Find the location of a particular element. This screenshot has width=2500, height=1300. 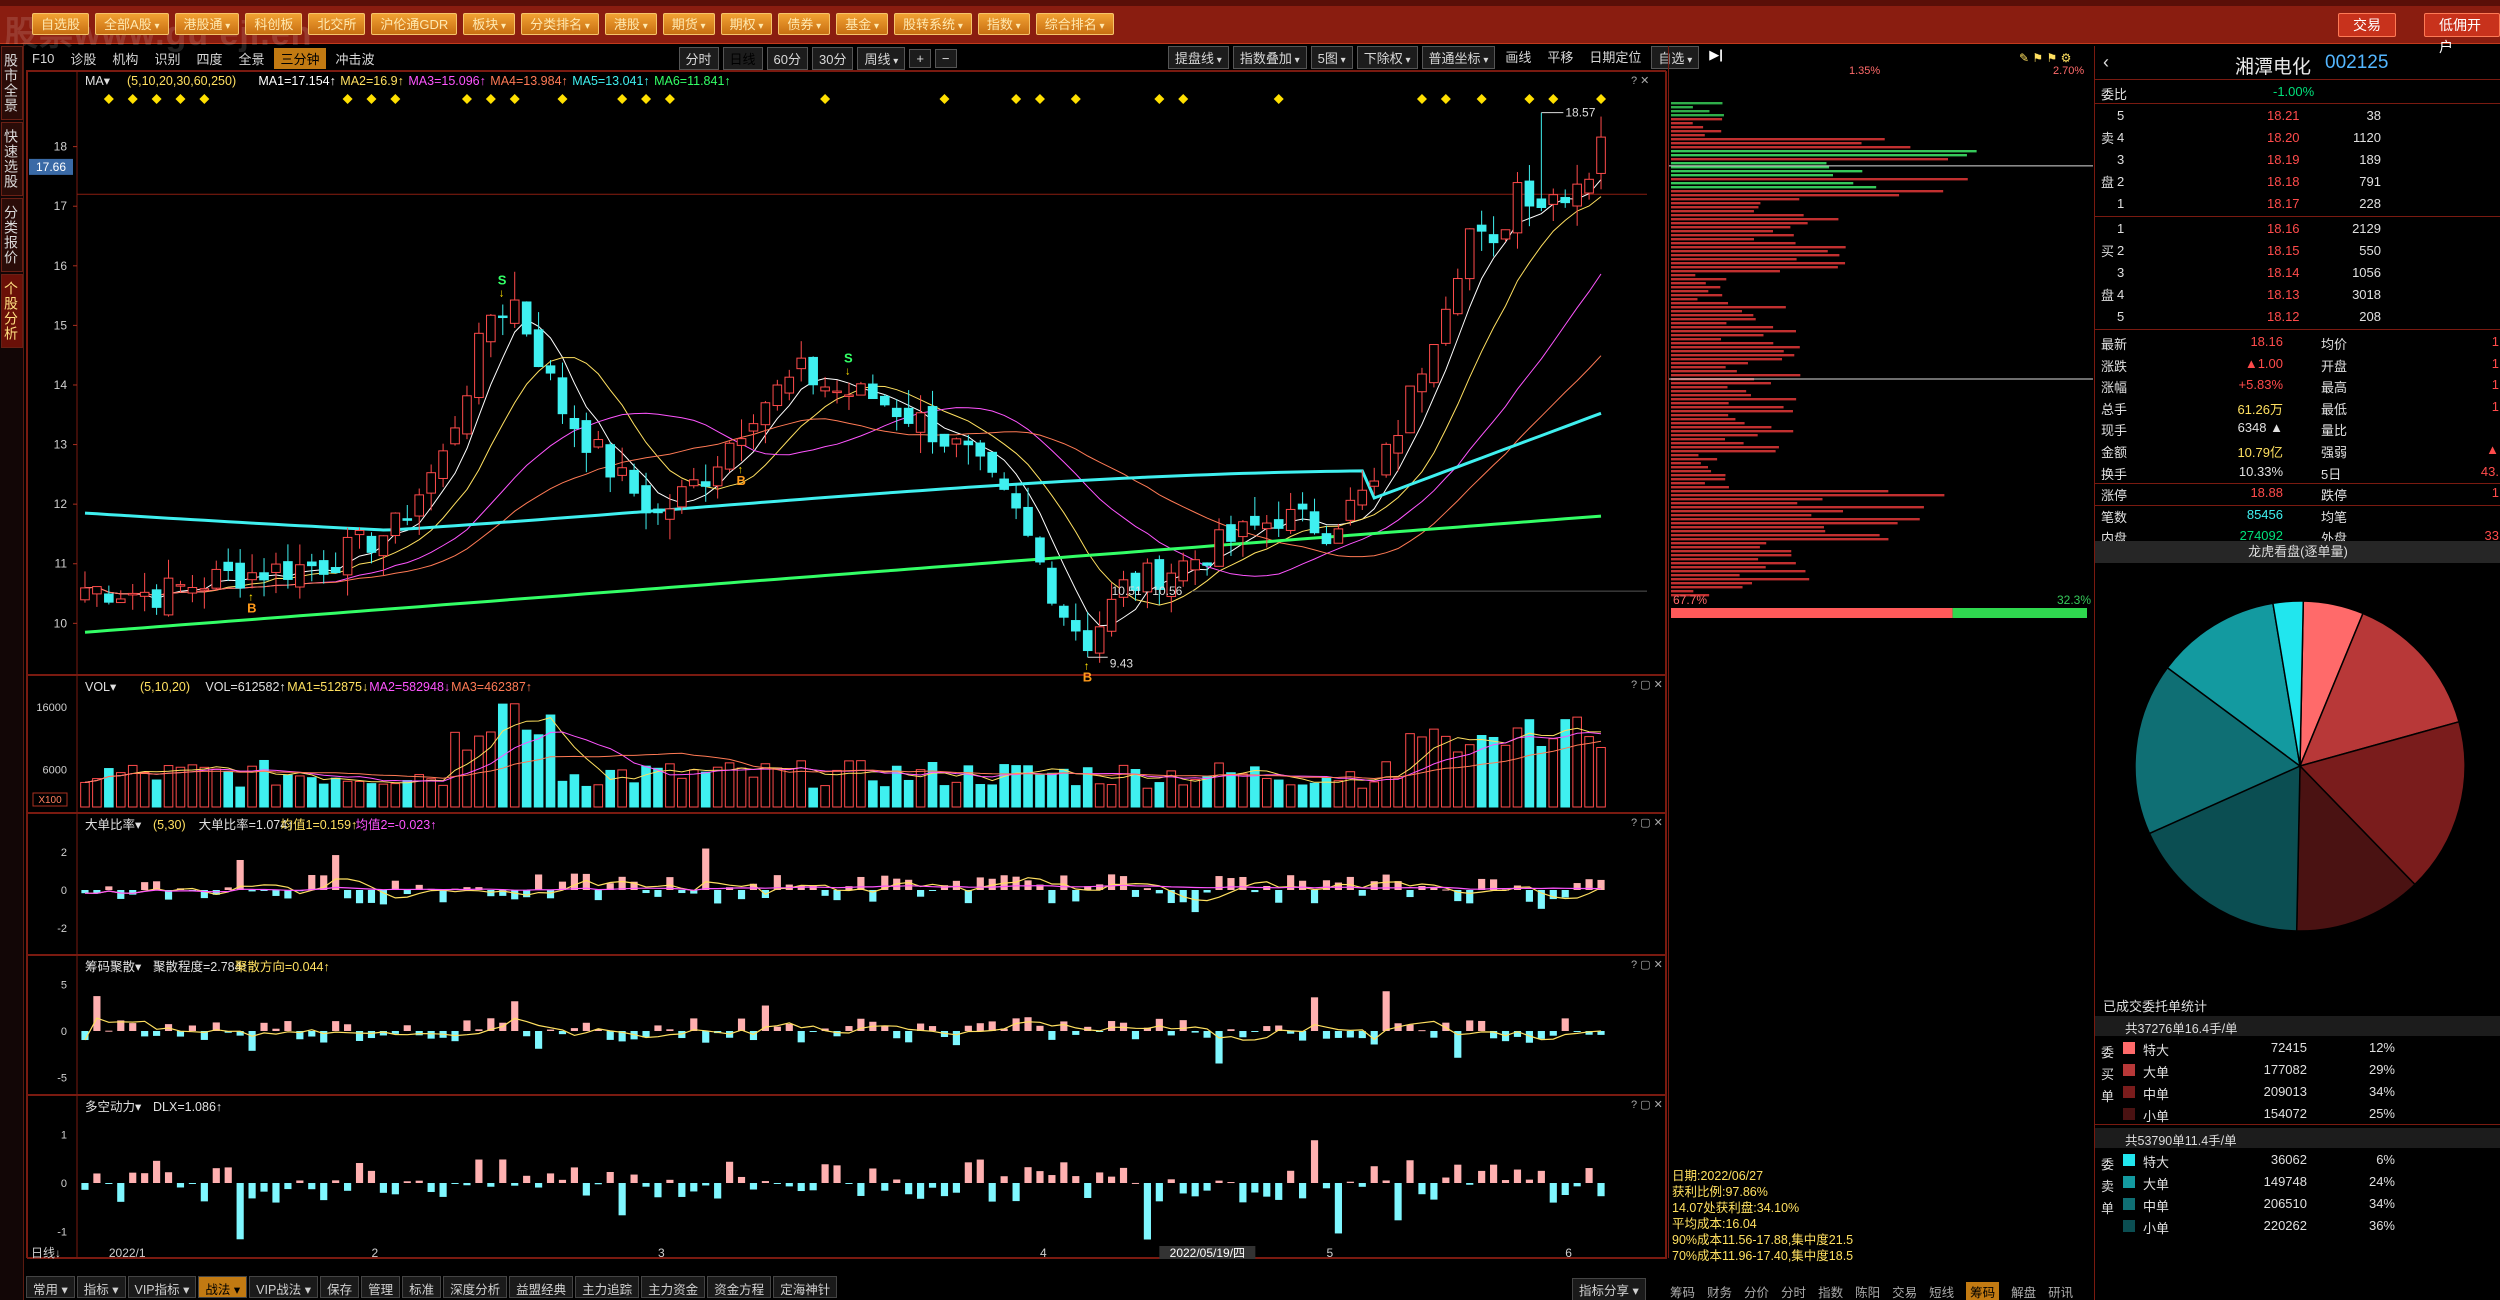

period-tab: 周线 is located at coordinates (881, 58).